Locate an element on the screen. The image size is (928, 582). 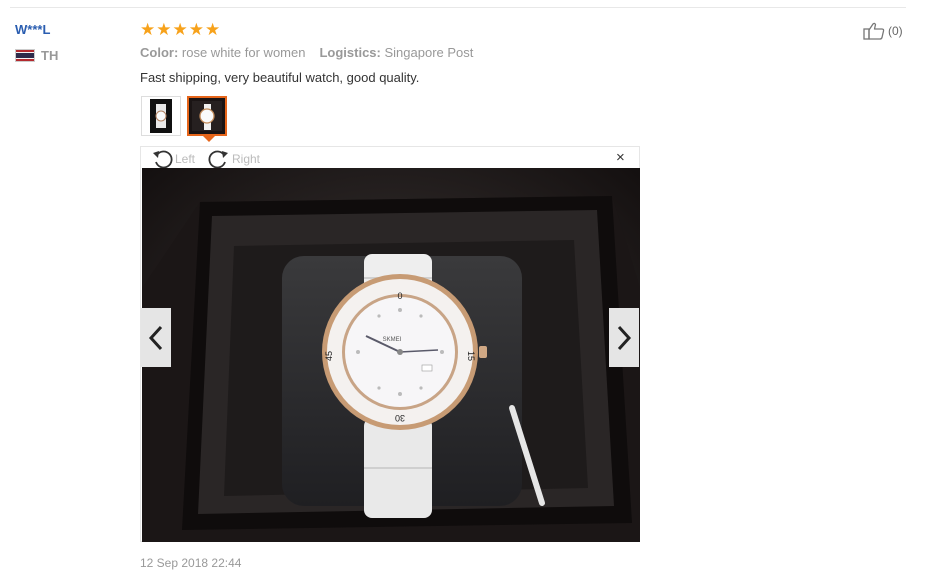
logistics-label: Logistics: is located at coordinates (350, 52).